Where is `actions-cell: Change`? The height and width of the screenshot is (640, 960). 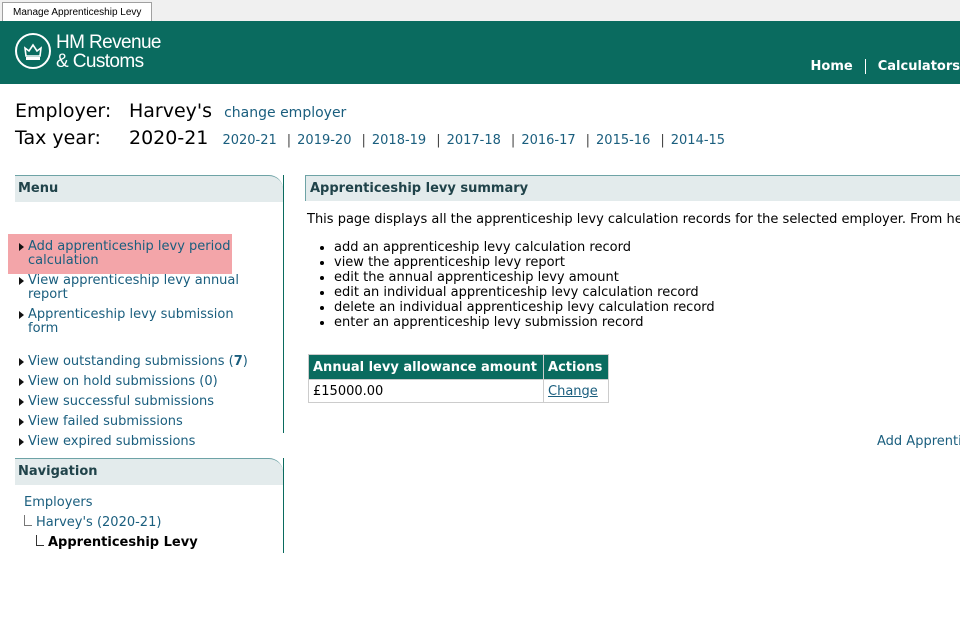 actions-cell: Change is located at coordinates (576, 391).